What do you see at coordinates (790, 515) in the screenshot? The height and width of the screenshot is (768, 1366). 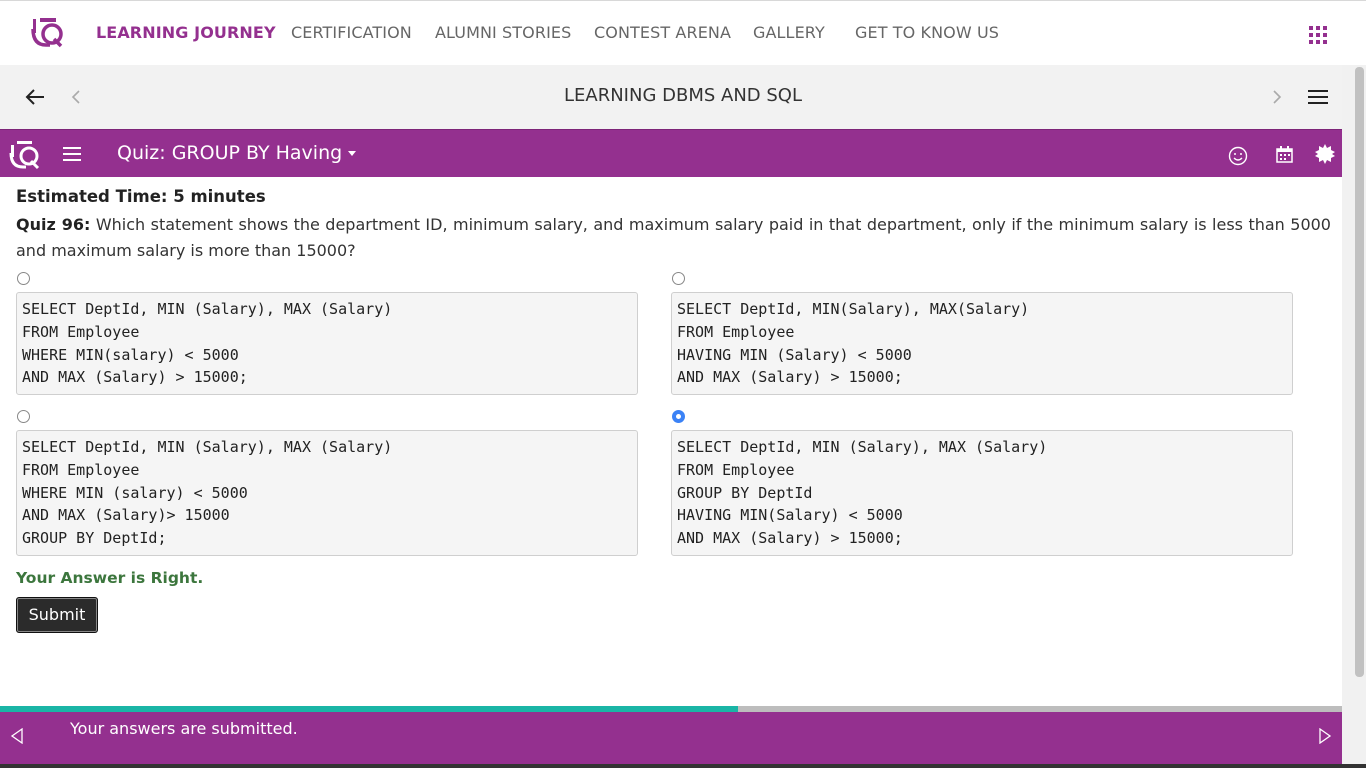 I see `code-line: HAVING MIN(Salary) < 5000` at bounding box center [790, 515].